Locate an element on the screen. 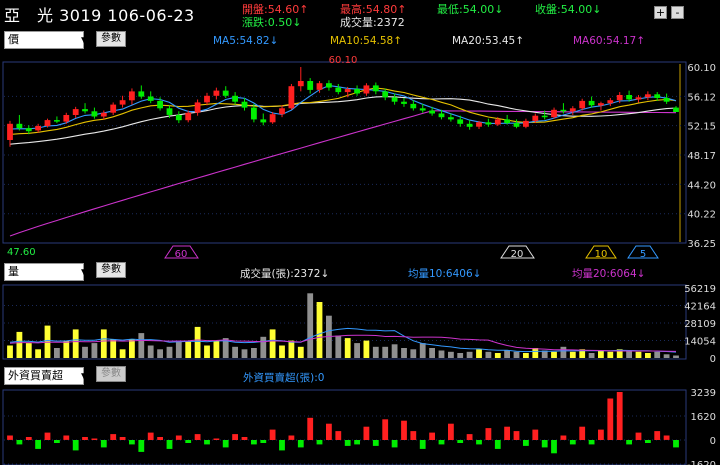 Image resolution: width=720 pixels, height=465 pixels. ma10-marker: 10 is located at coordinates (601, 252).